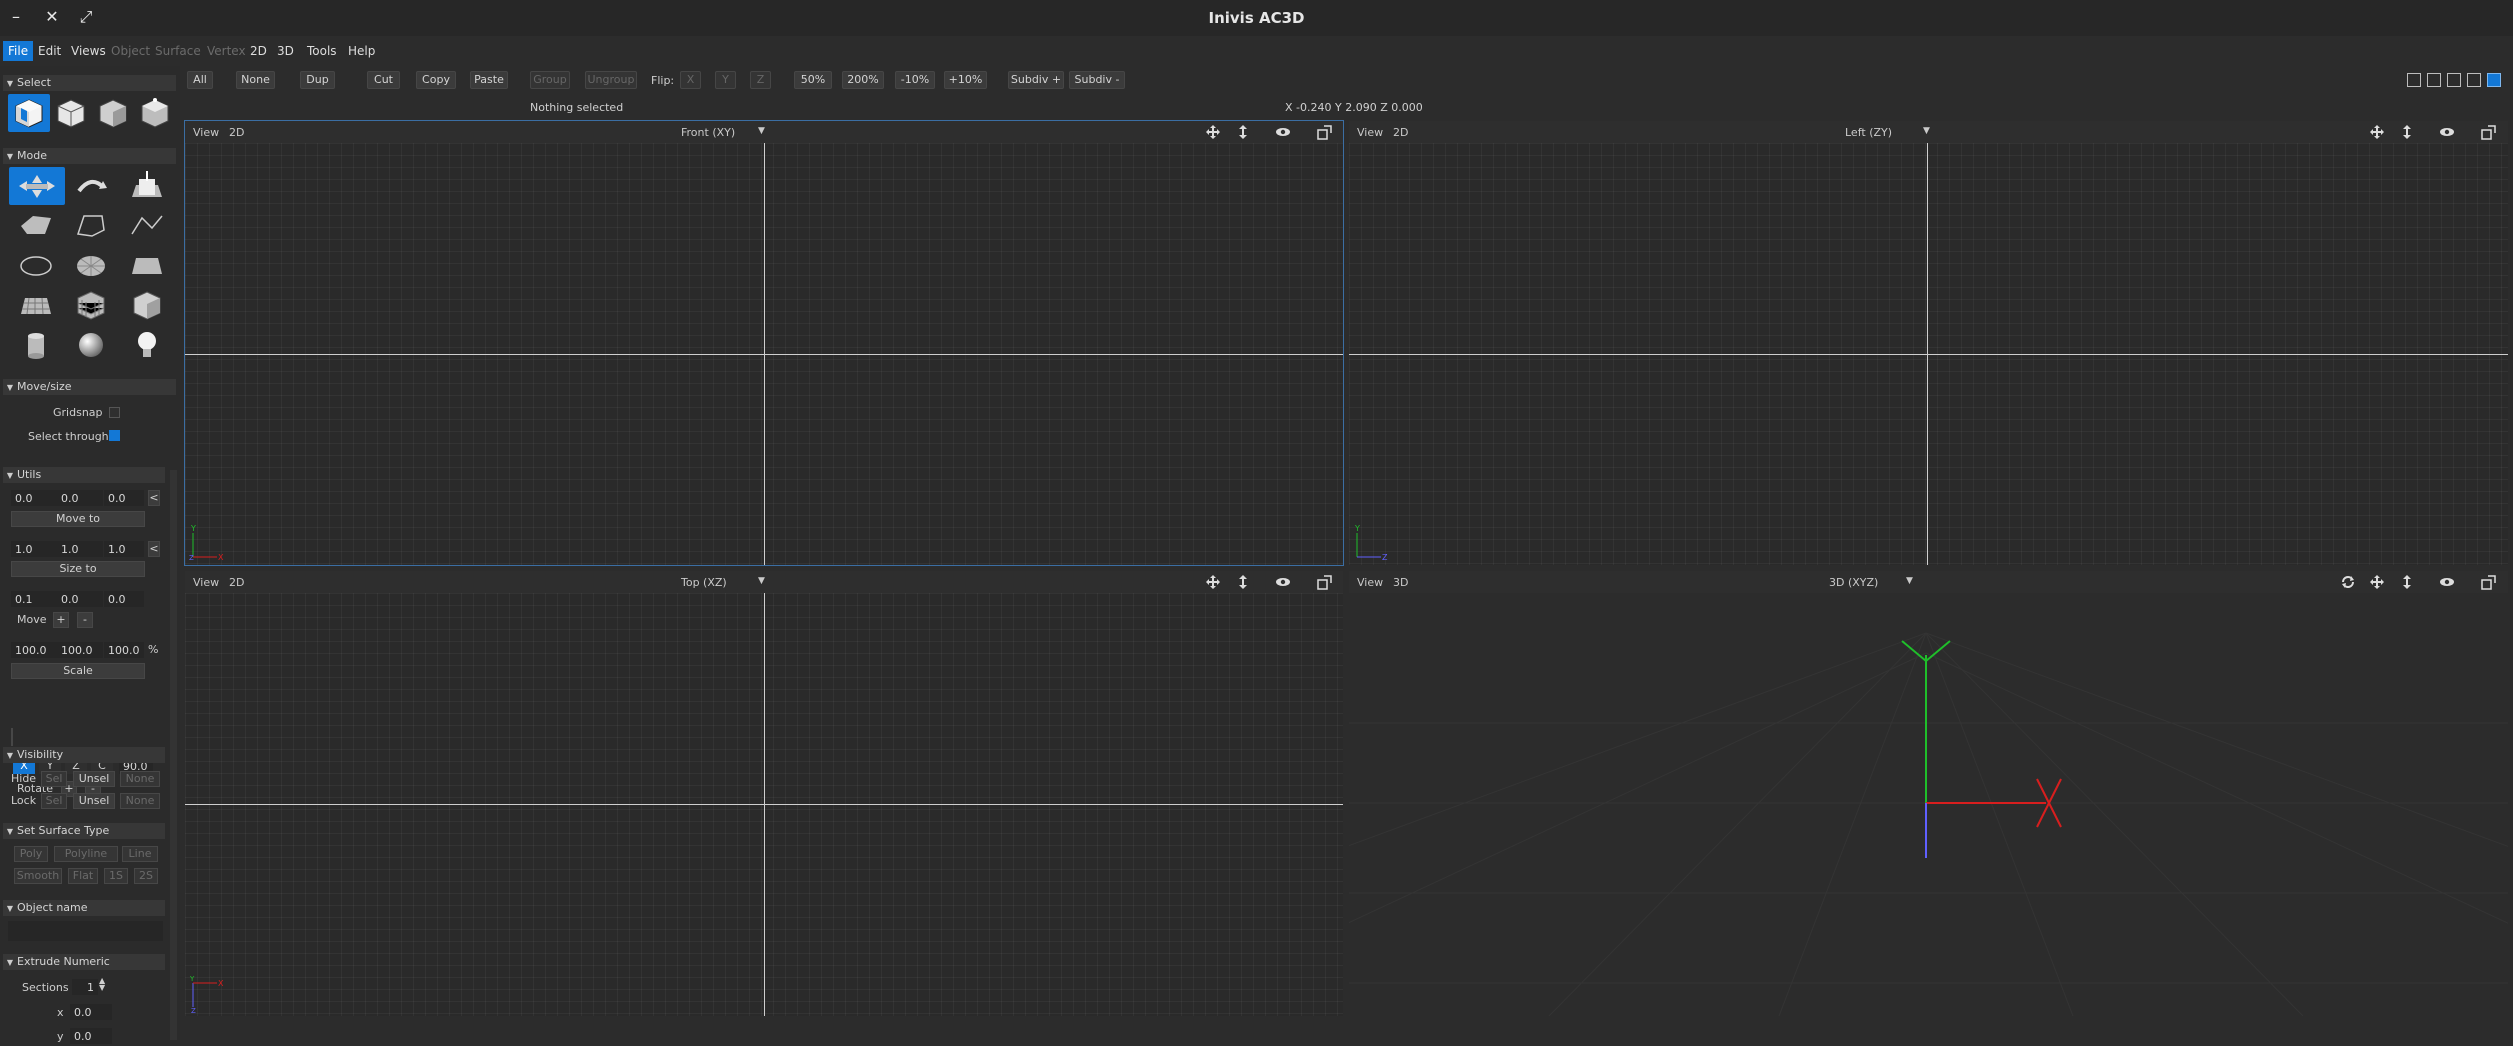 This screenshot has width=2513, height=1046. What do you see at coordinates (85, 620) in the screenshot?
I see `move-minus-button: -` at bounding box center [85, 620].